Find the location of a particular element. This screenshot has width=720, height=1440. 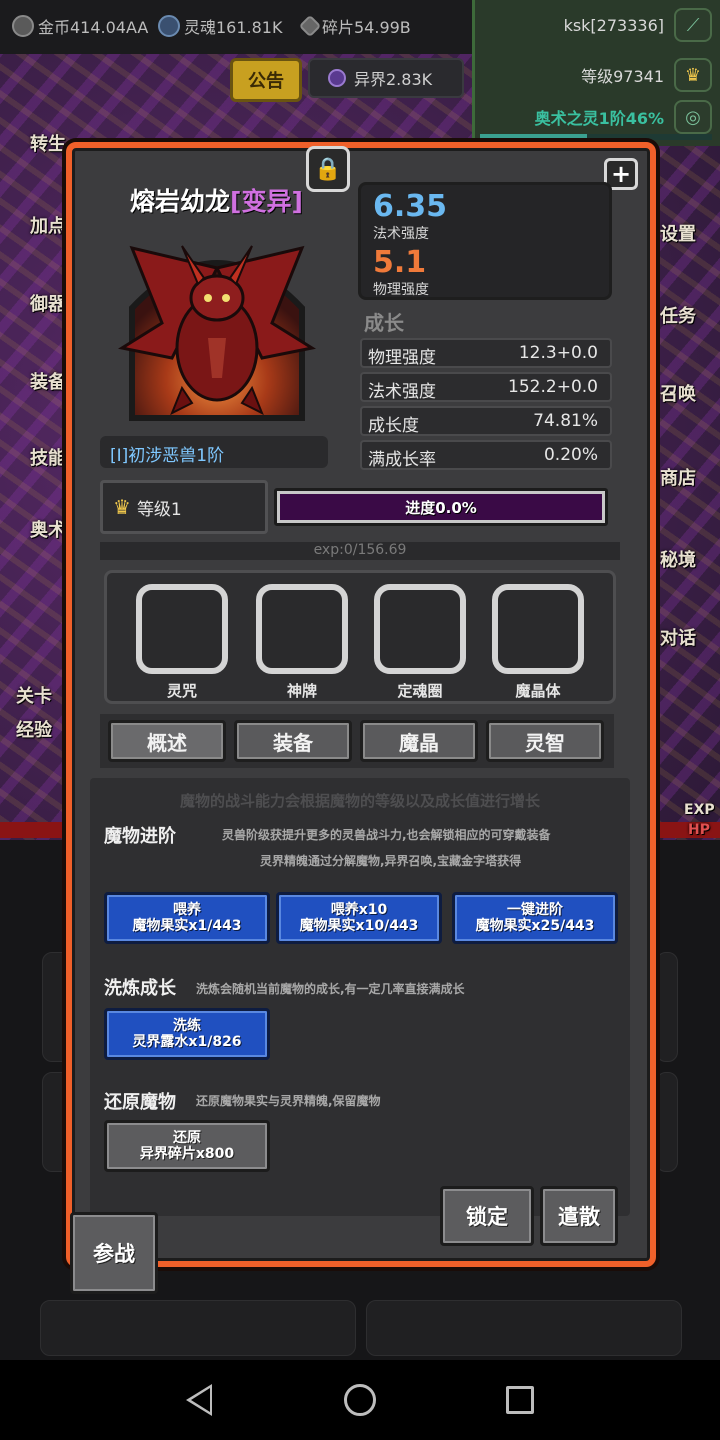

pet-name: 熔岩幼龙 is located at coordinates (180, 201).